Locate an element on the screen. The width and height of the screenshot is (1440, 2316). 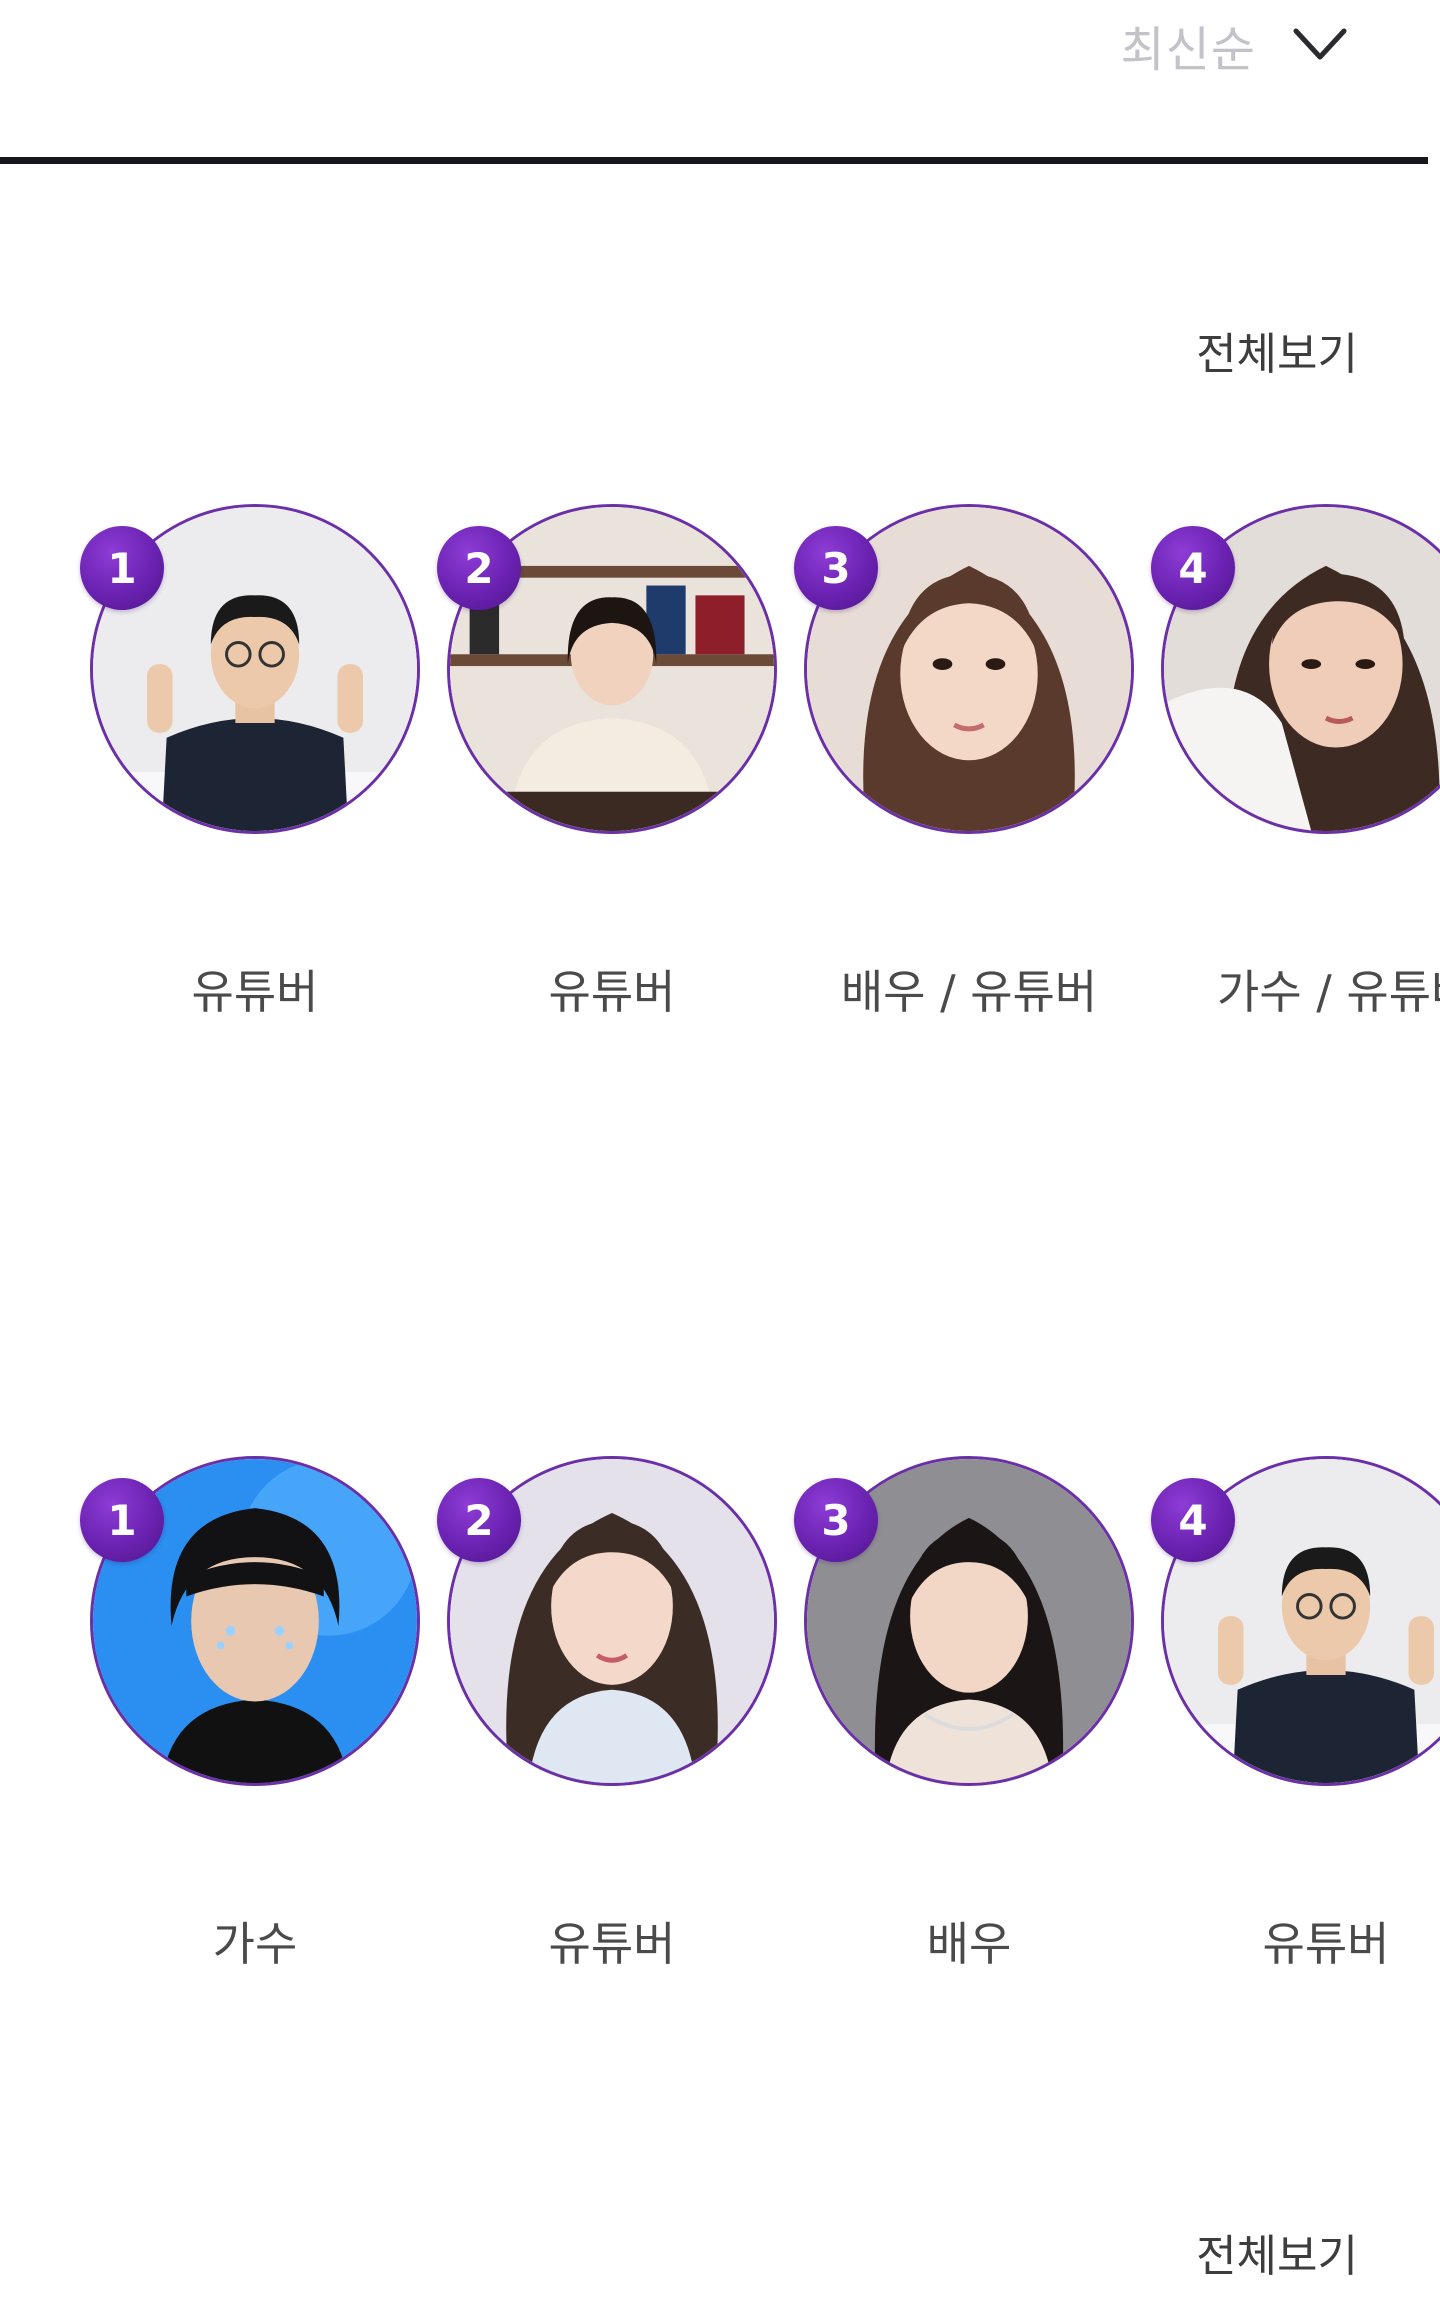
category-label: 가수 is located at coordinates (255, 1944).